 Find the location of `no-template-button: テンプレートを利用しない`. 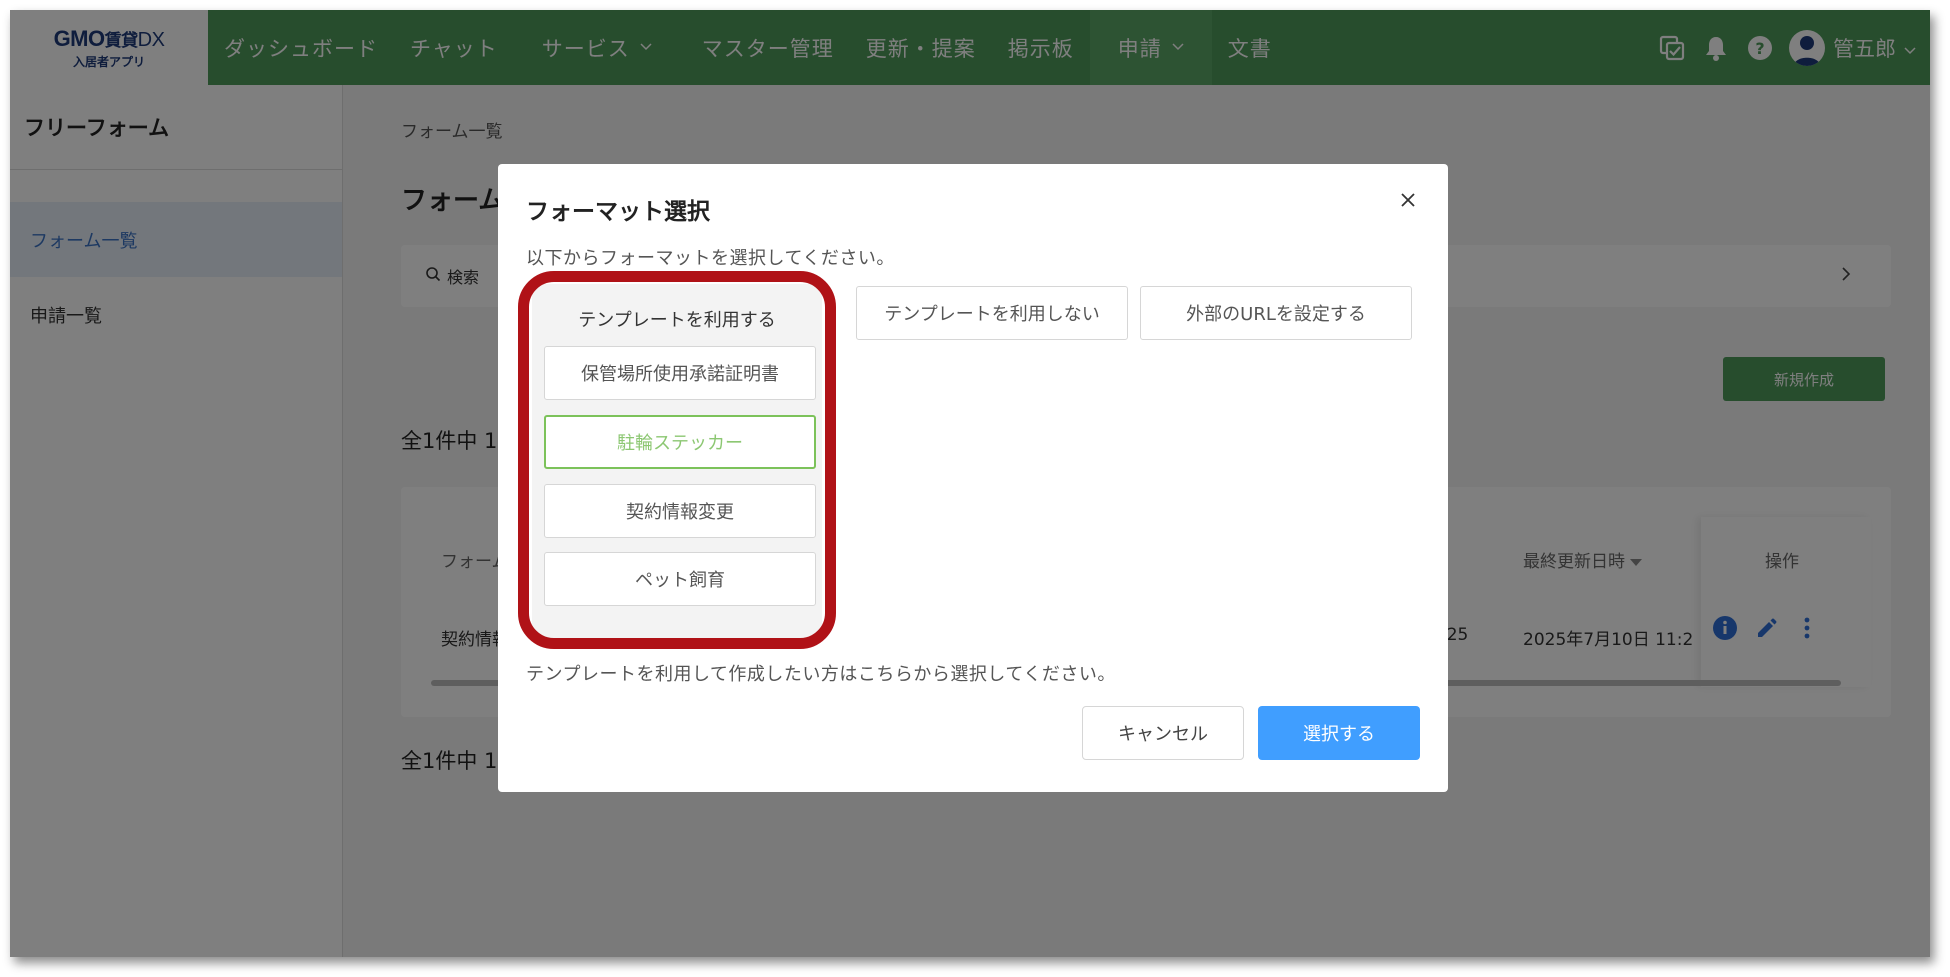

no-template-button: テンプレートを利用しない is located at coordinates (992, 313).